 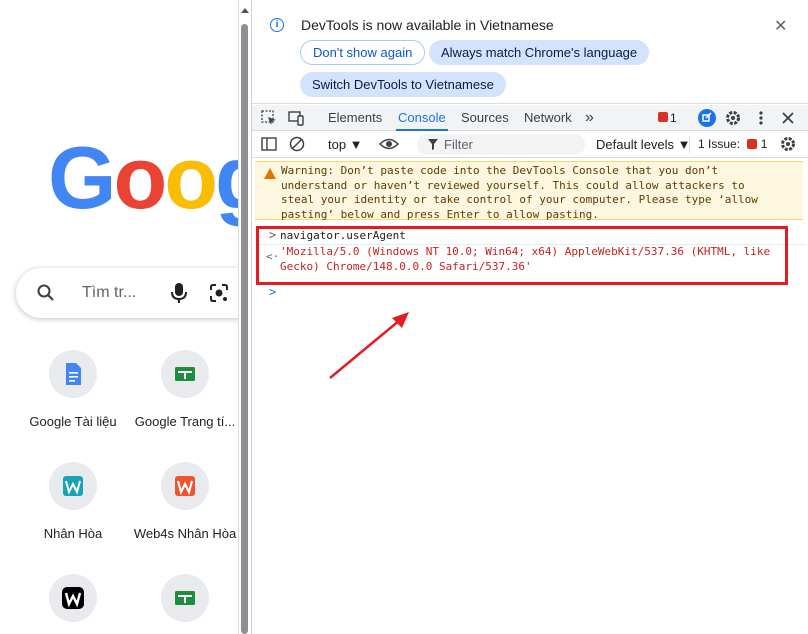 I want to click on console-prompt-icon: >, so click(x=272, y=292).